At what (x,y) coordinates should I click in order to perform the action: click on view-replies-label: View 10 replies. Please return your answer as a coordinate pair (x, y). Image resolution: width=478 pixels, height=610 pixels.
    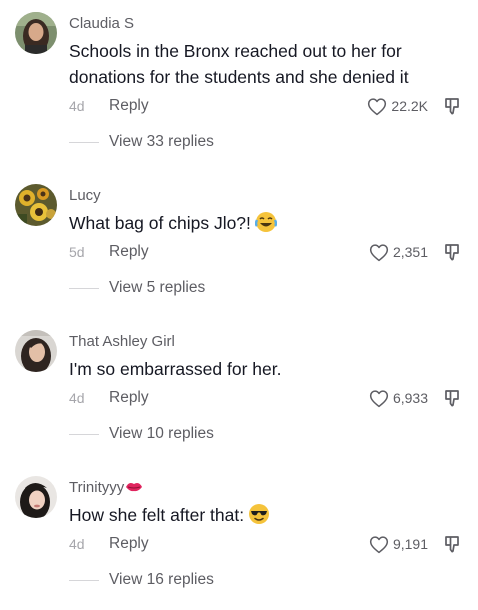
    Looking at the image, I should click on (161, 433).